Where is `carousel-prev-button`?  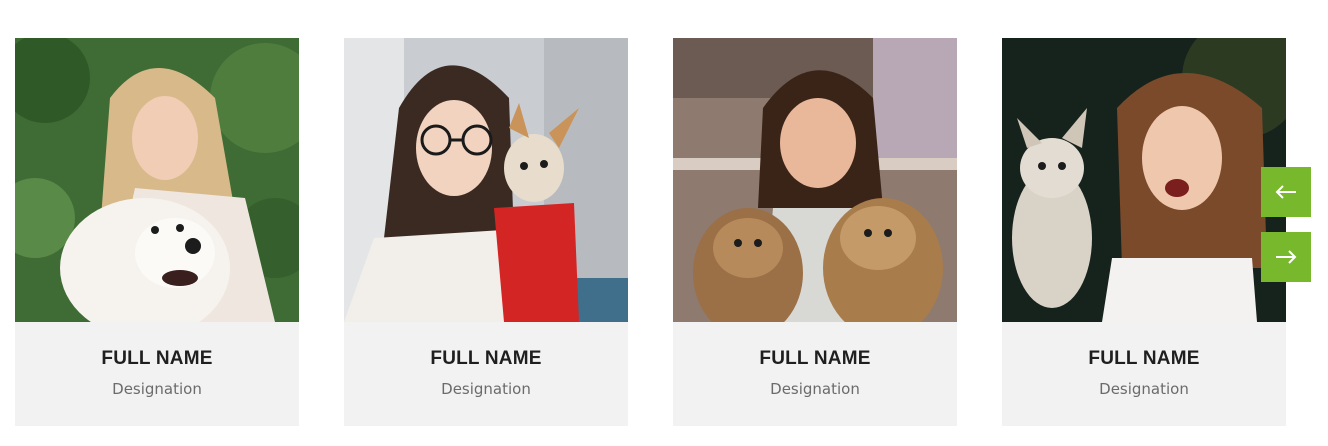
carousel-prev-button is located at coordinates (1286, 192).